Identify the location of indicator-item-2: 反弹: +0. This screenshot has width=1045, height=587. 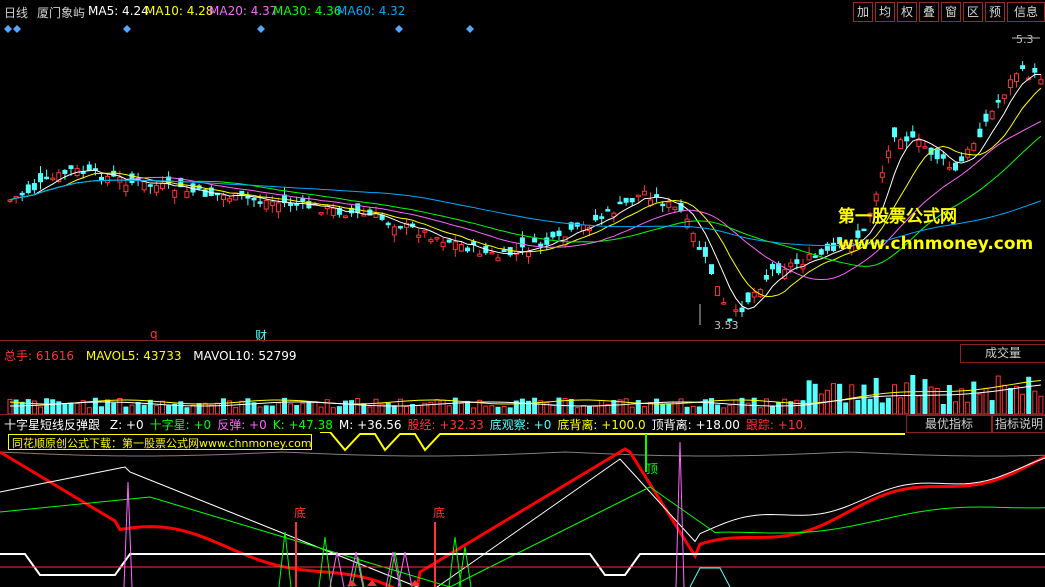
(242, 425).